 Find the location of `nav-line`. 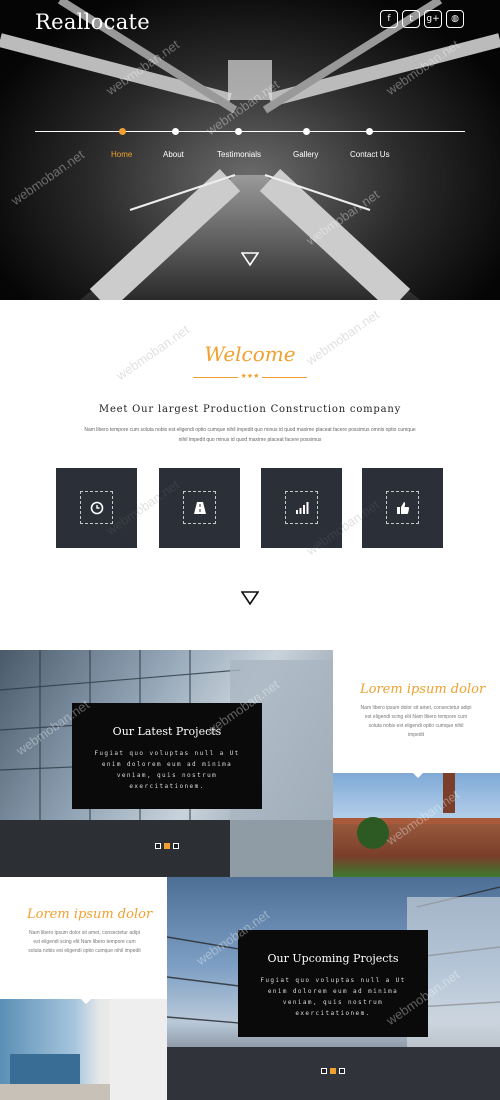

nav-line is located at coordinates (250, 131).